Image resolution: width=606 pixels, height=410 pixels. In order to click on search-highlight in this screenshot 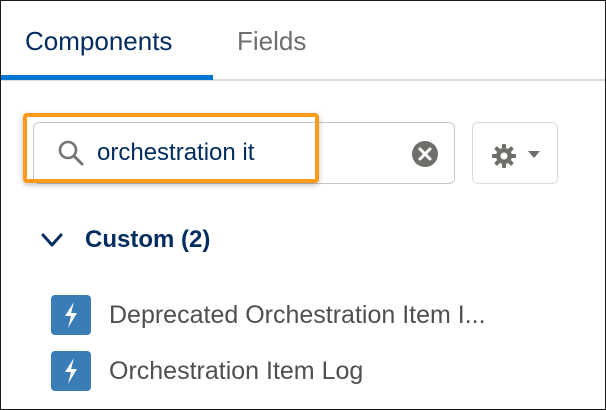, I will do `click(171, 148)`.